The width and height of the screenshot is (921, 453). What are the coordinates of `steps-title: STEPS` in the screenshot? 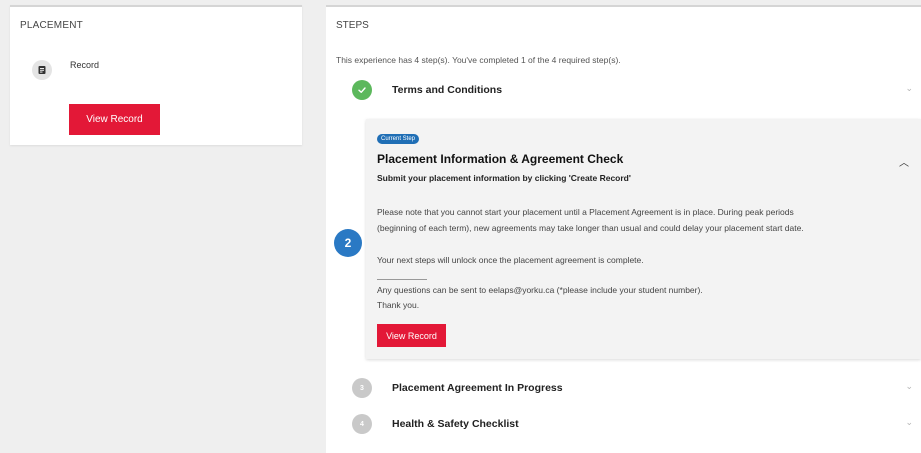 It's located at (352, 25).